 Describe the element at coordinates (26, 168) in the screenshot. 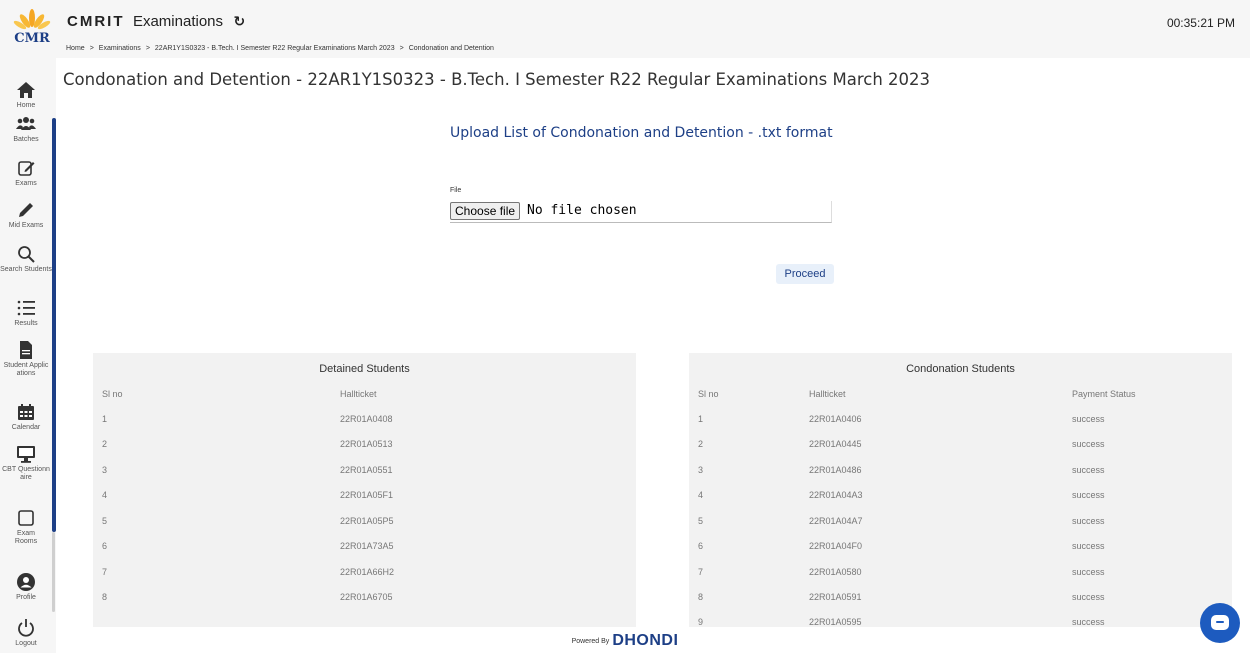

I see `edit-icon` at that location.